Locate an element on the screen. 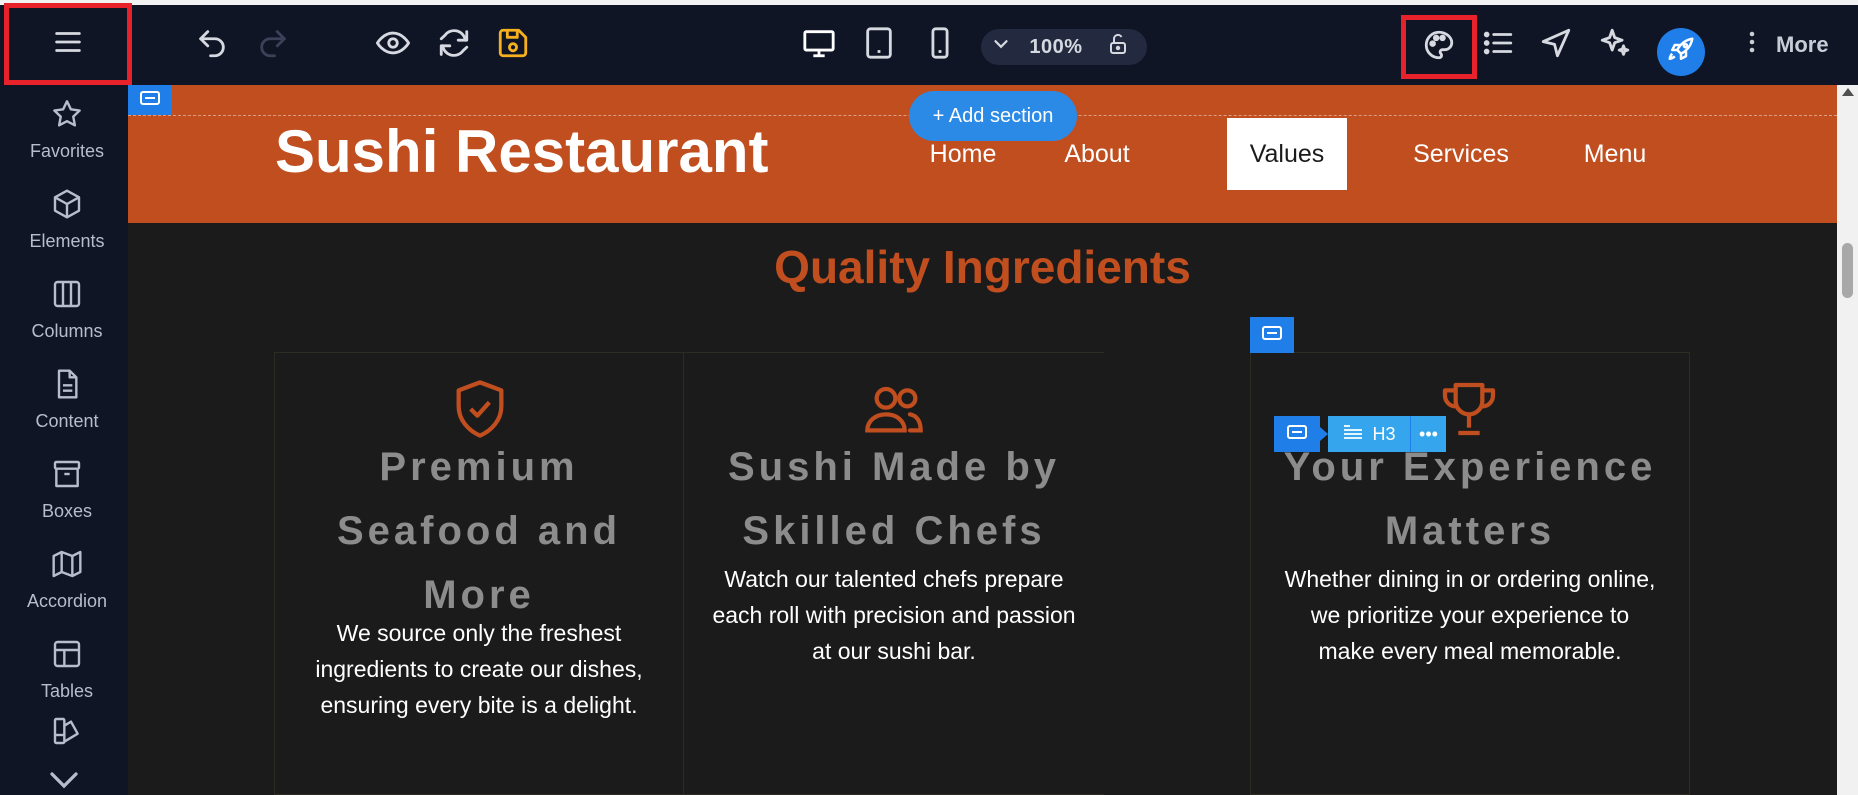 This screenshot has height=795, width=1858. card-heading: Premium Seafood and More is located at coordinates (479, 531).